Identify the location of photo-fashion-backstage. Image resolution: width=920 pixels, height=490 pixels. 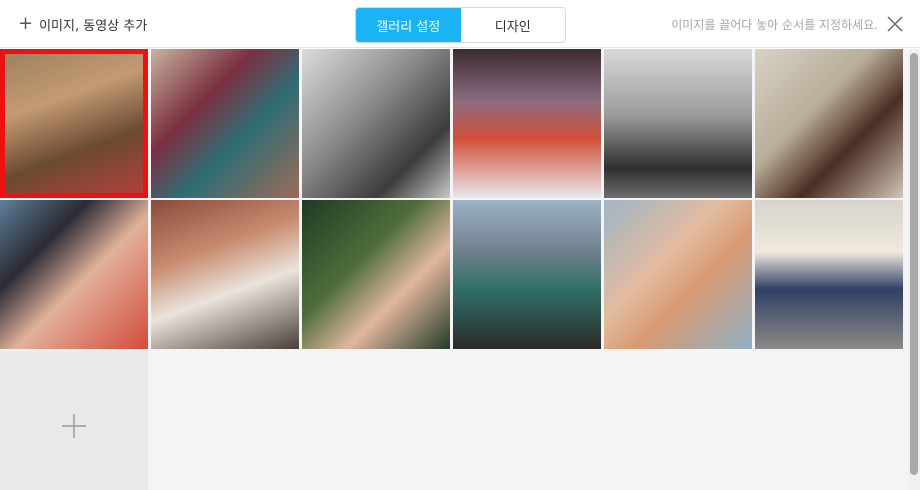
(376, 123).